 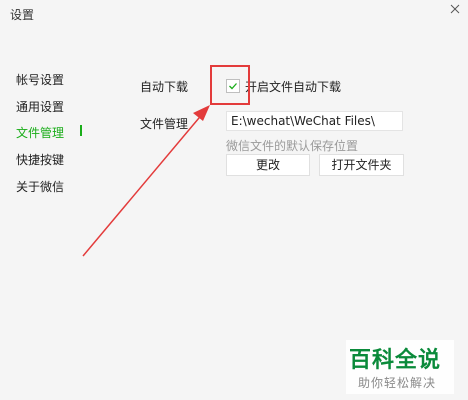 What do you see at coordinates (397, 383) in the screenshot?
I see `watermark-subtitle: 助你轻松解决` at bounding box center [397, 383].